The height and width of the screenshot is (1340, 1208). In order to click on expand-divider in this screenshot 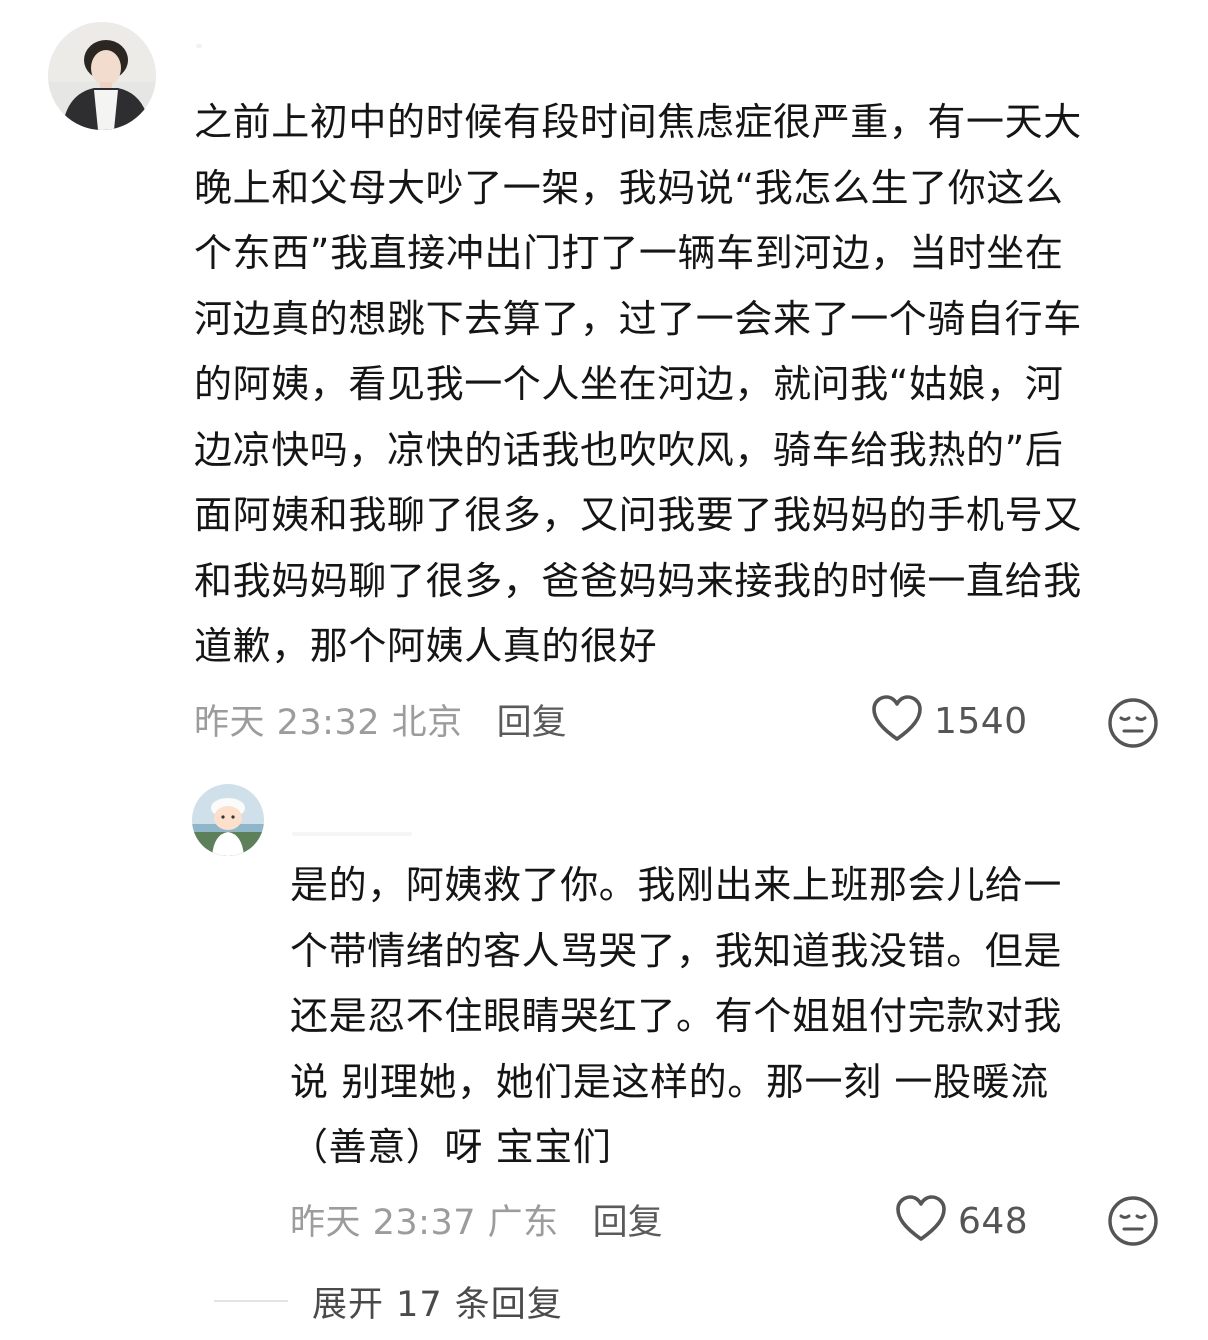, I will do `click(251, 1301)`.